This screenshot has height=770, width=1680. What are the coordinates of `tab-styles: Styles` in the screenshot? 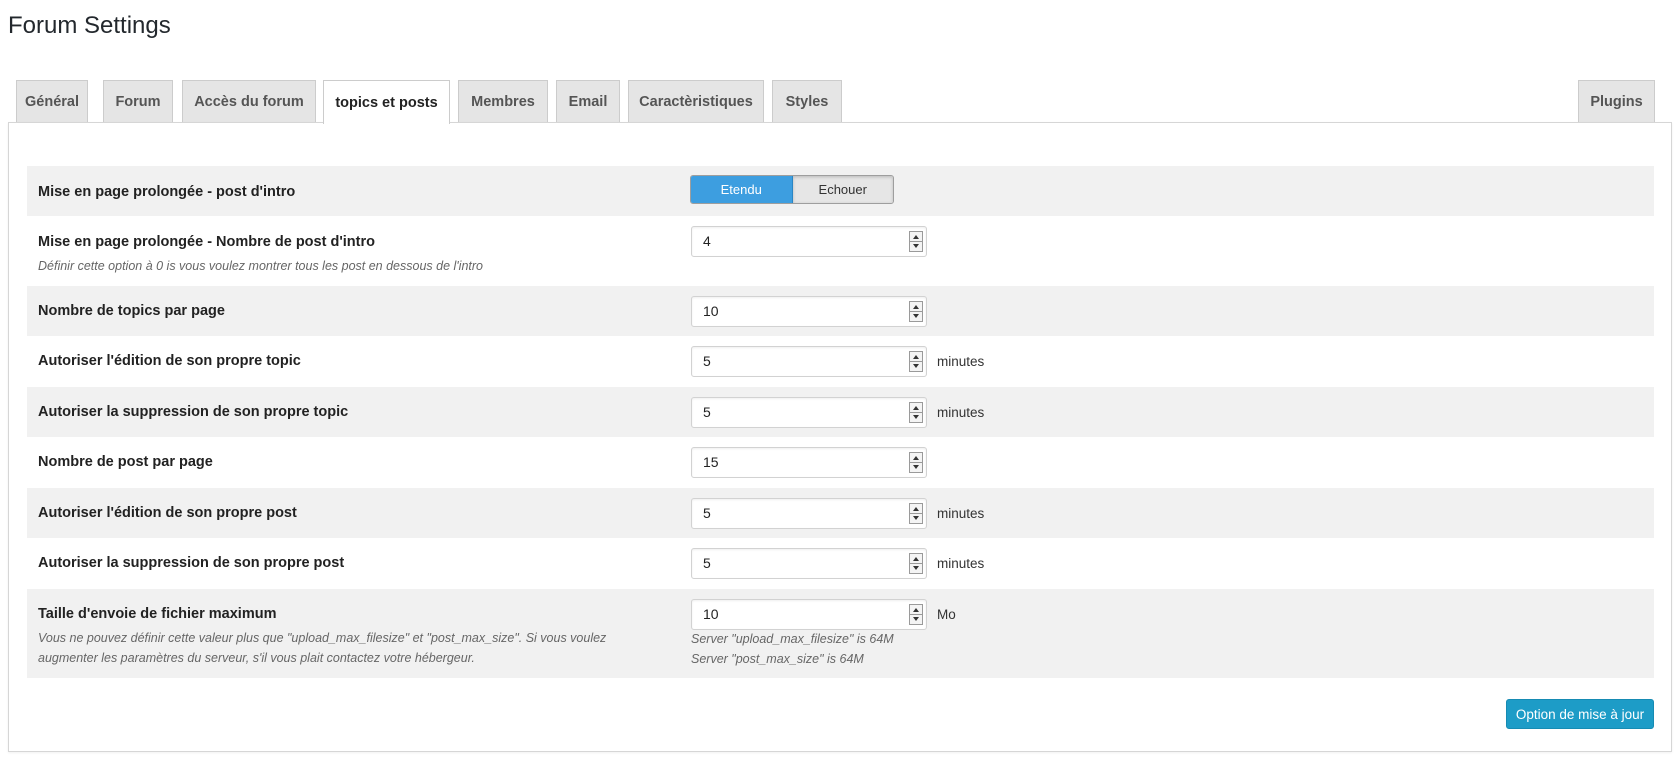 It's located at (807, 101).